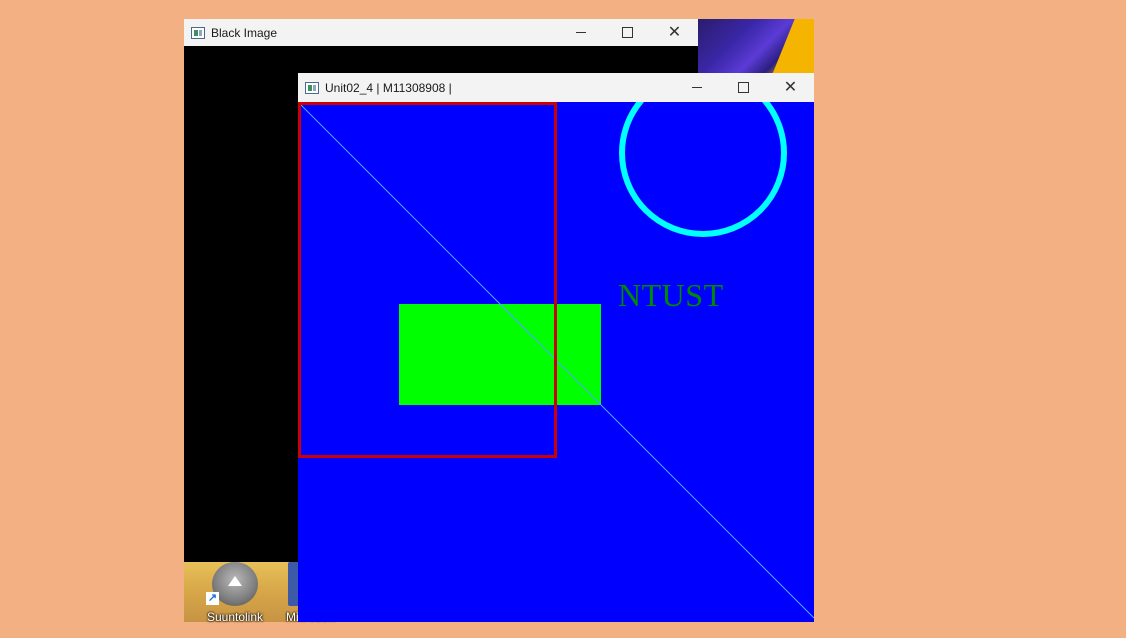  What do you see at coordinates (235, 617) in the screenshot?
I see `shortcut-label: Suuntolink` at bounding box center [235, 617].